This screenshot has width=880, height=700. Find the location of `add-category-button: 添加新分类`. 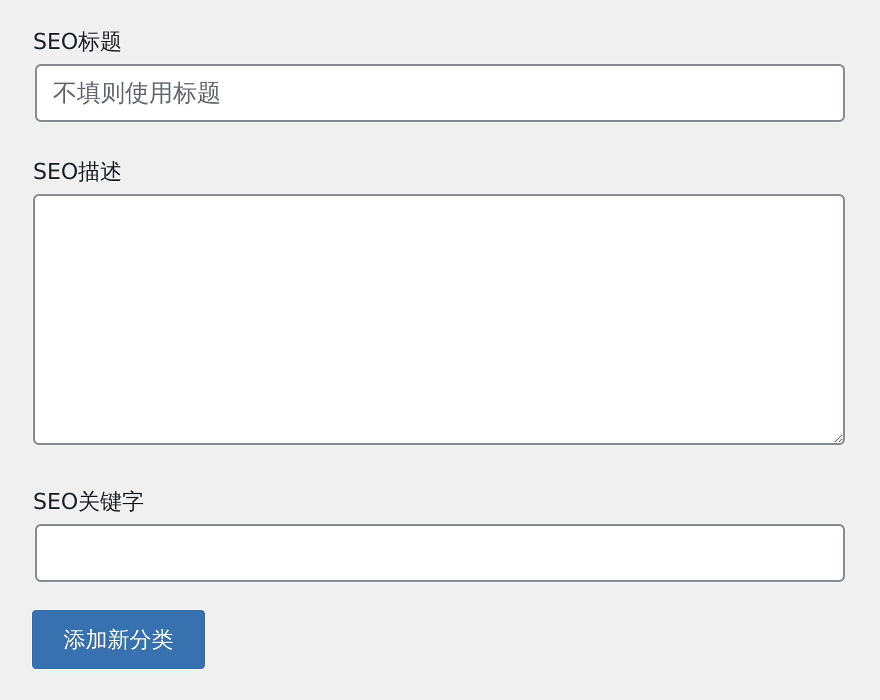

add-category-button: 添加新分类 is located at coordinates (118, 639).